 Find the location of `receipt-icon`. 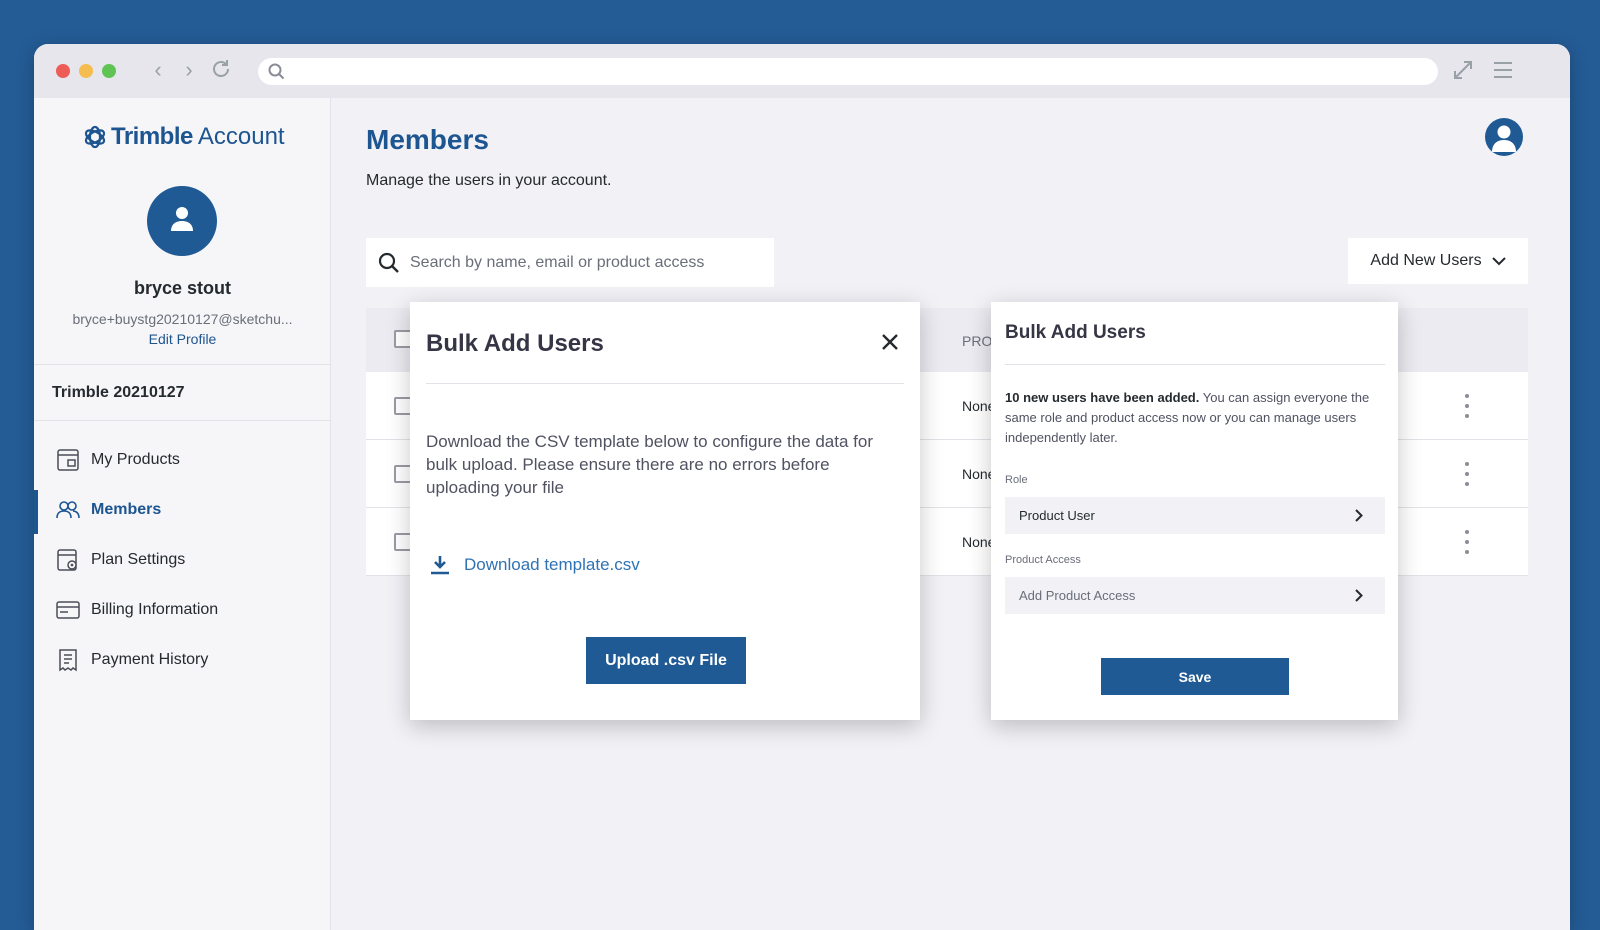

receipt-icon is located at coordinates (68, 660).